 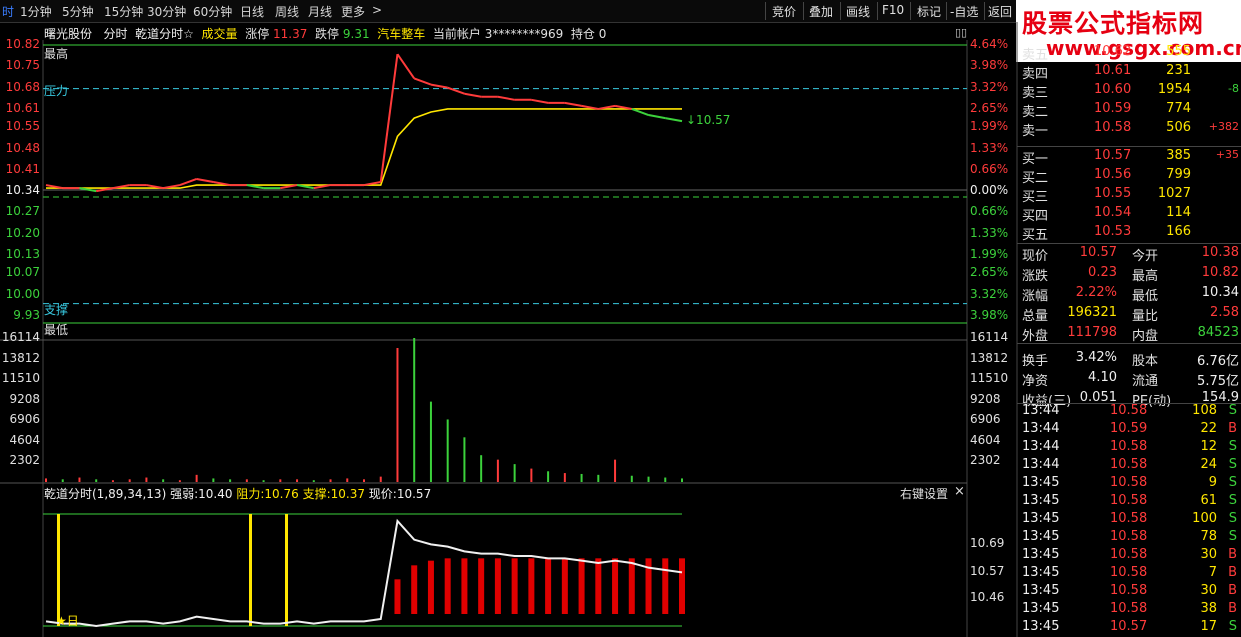 What do you see at coordinates (1092, 332) in the screenshot?
I see `stat-value: 111798` at bounding box center [1092, 332].